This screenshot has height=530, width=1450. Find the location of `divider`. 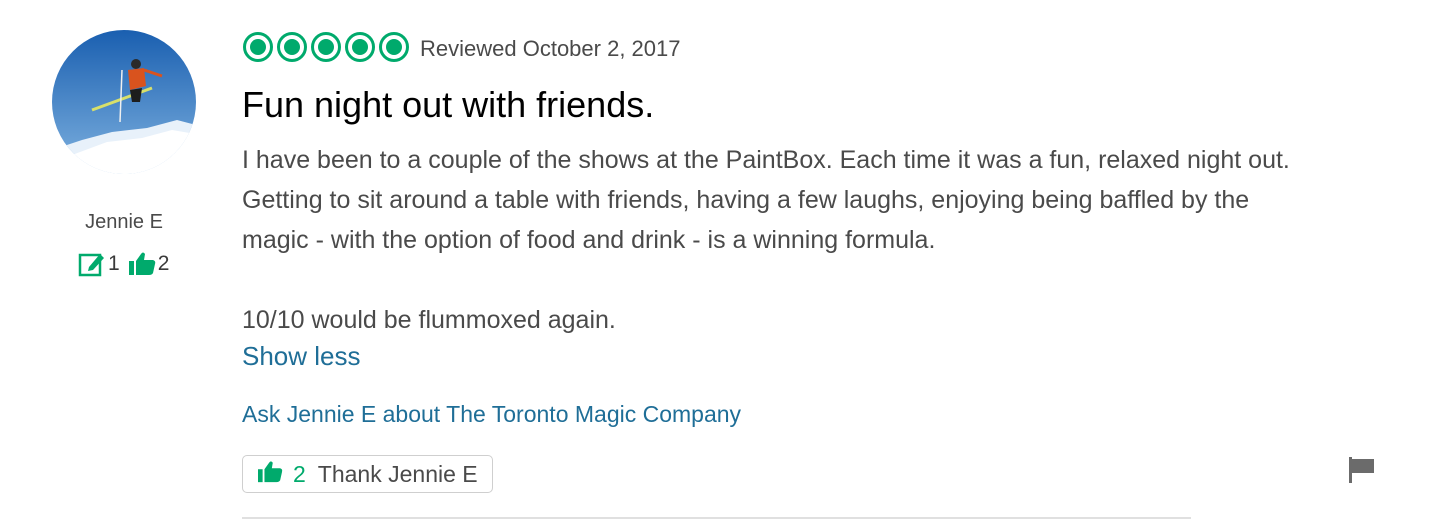

divider is located at coordinates (716, 518).